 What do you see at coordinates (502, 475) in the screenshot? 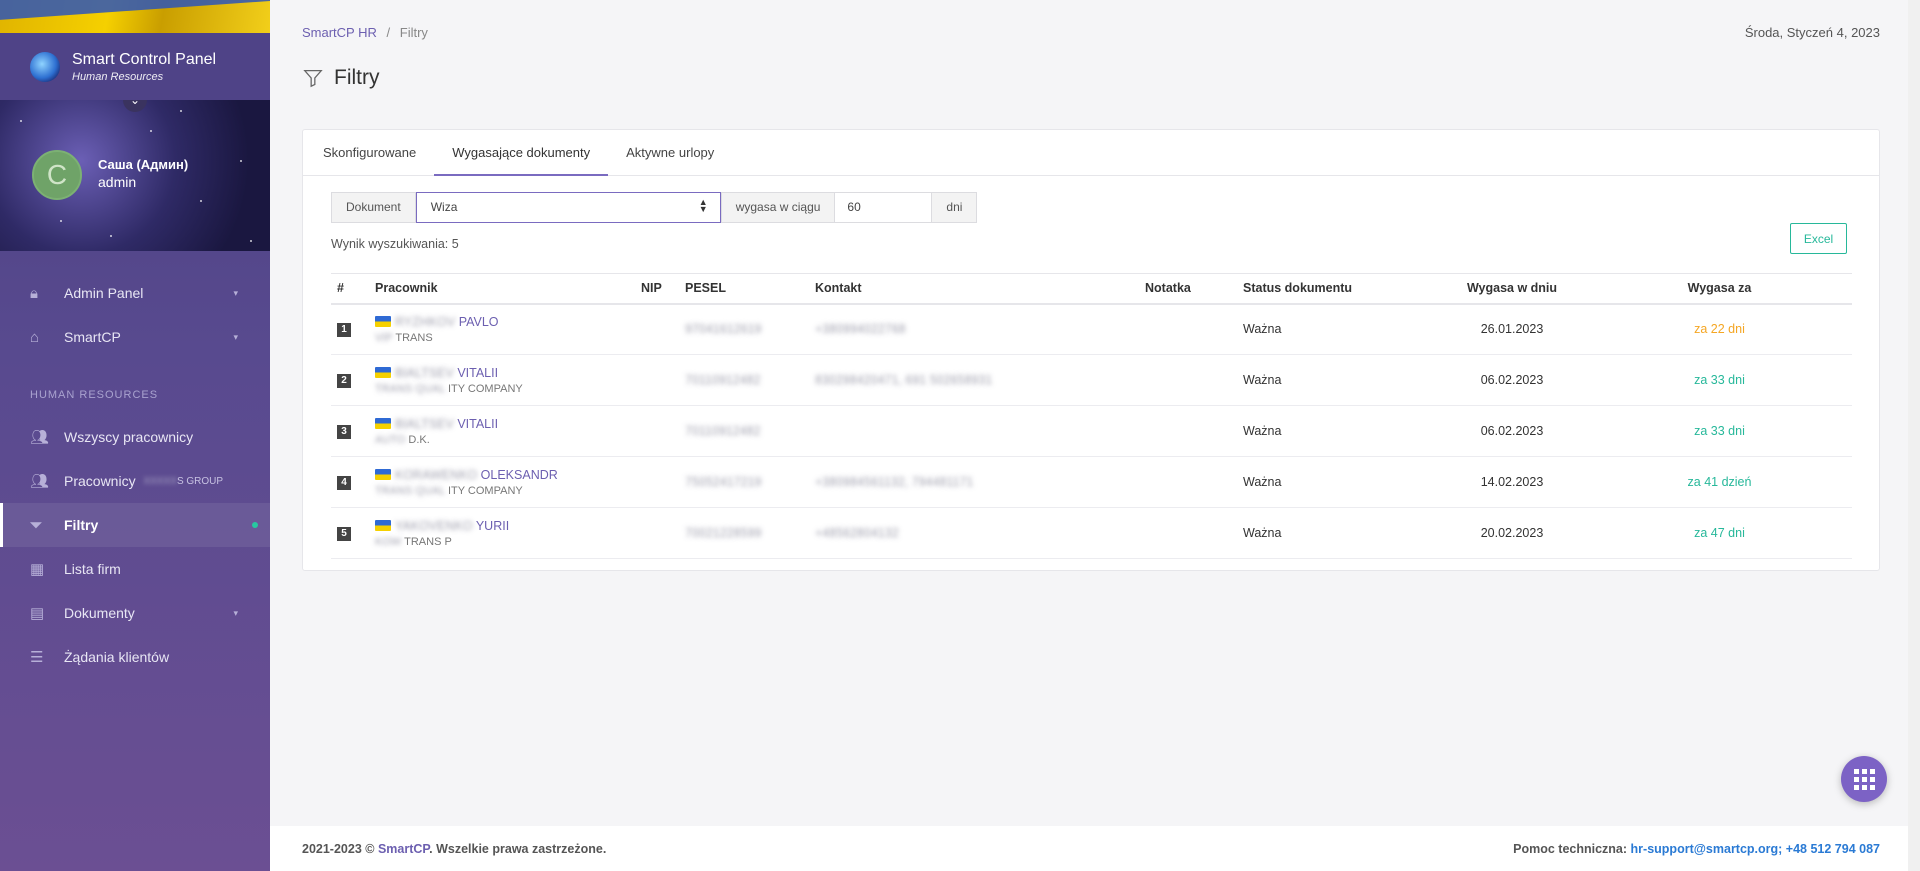
I see `employee-name-link: KORAWENKO OLEKSANDR` at bounding box center [502, 475].